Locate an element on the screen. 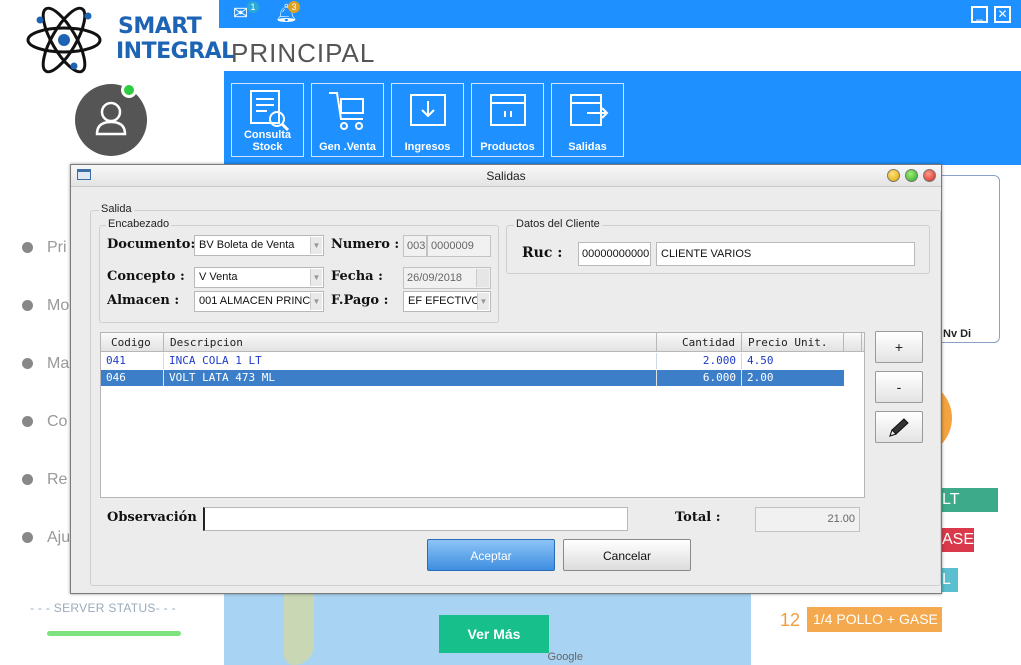 The image size is (1021, 665). dialog-title: Salidas is located at coordinates (506, 176).